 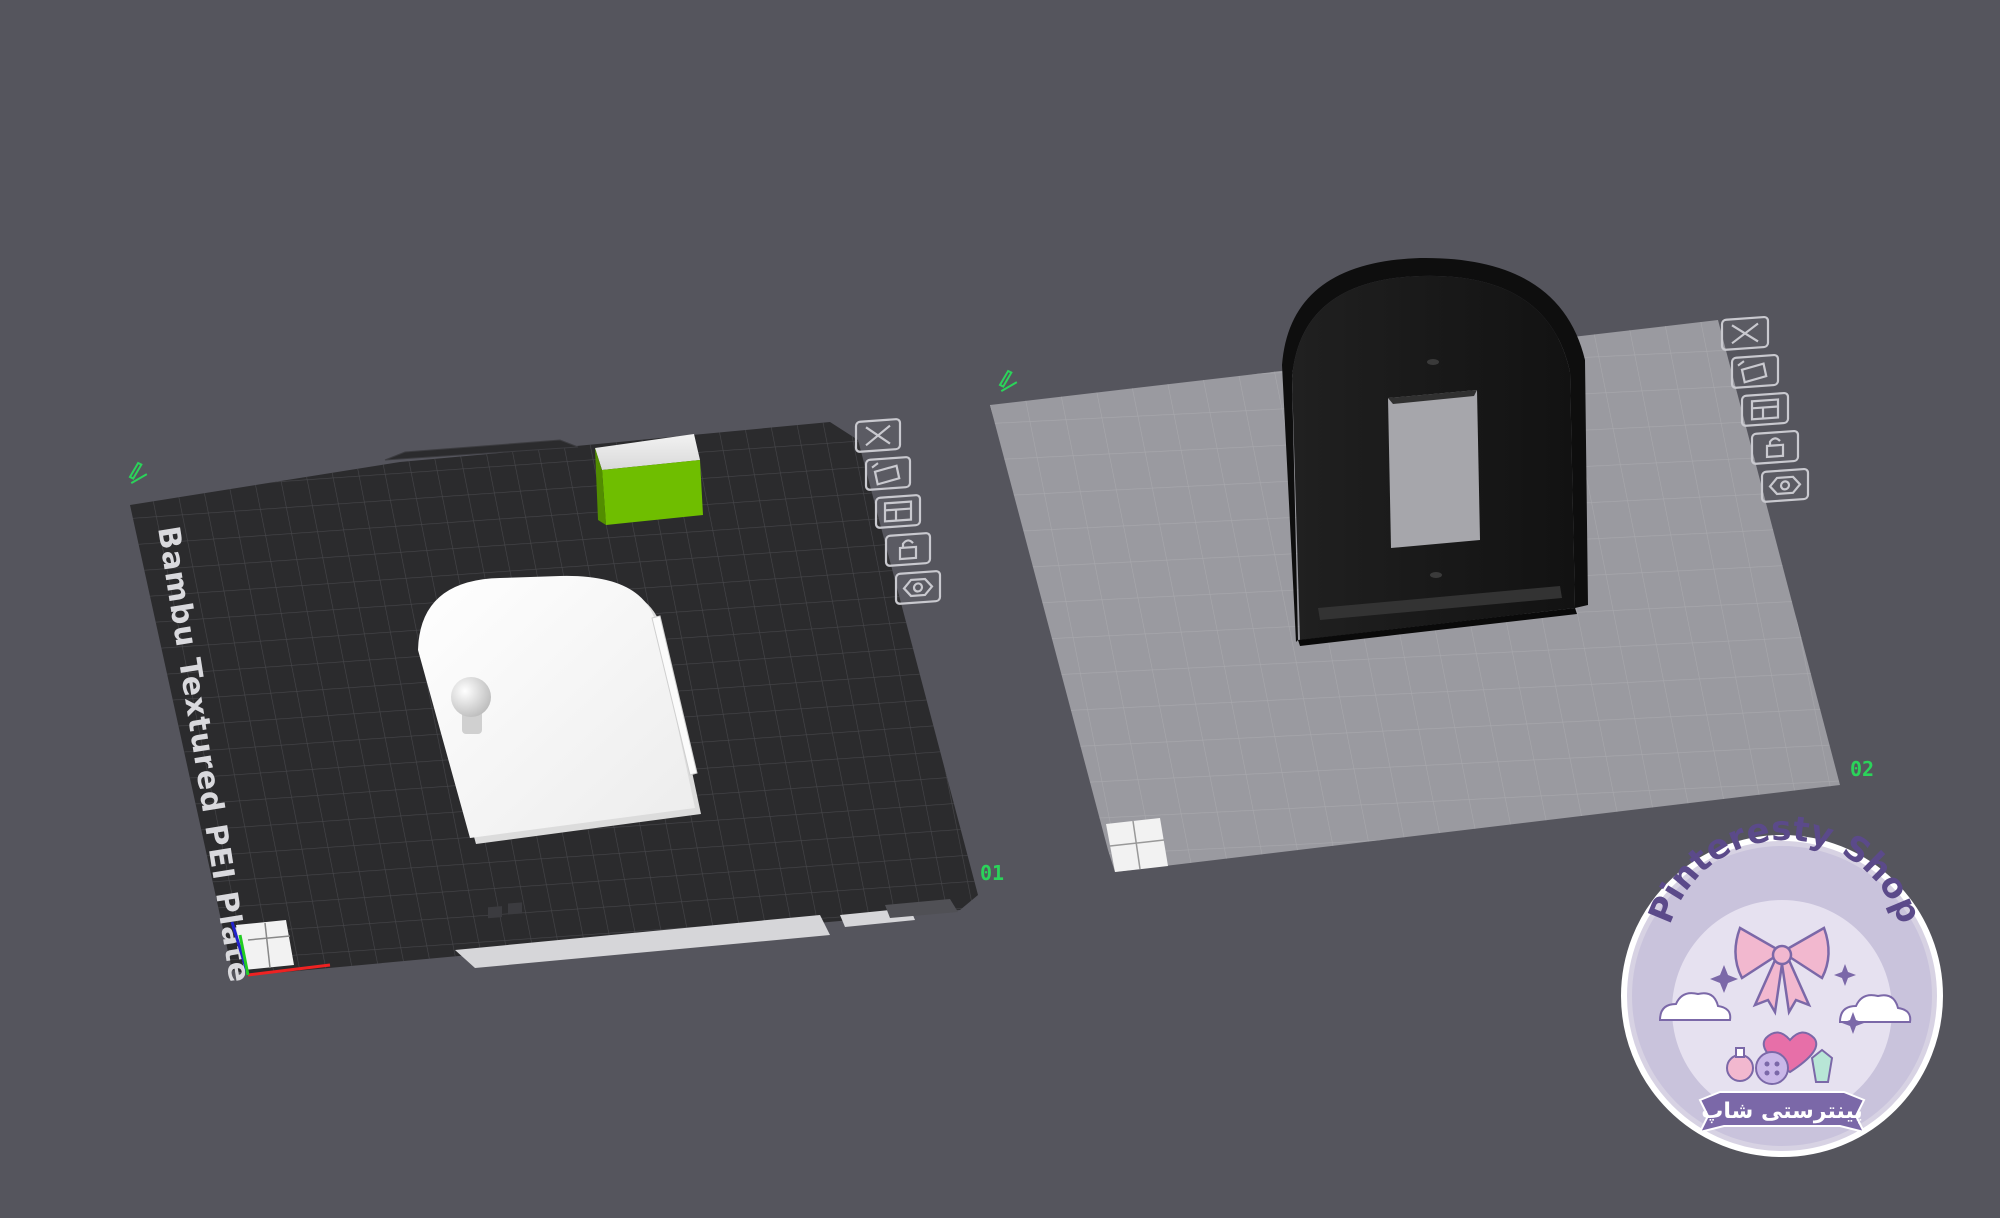 I want to click on plate-2-number: 02, so click(x=1862, y=769).